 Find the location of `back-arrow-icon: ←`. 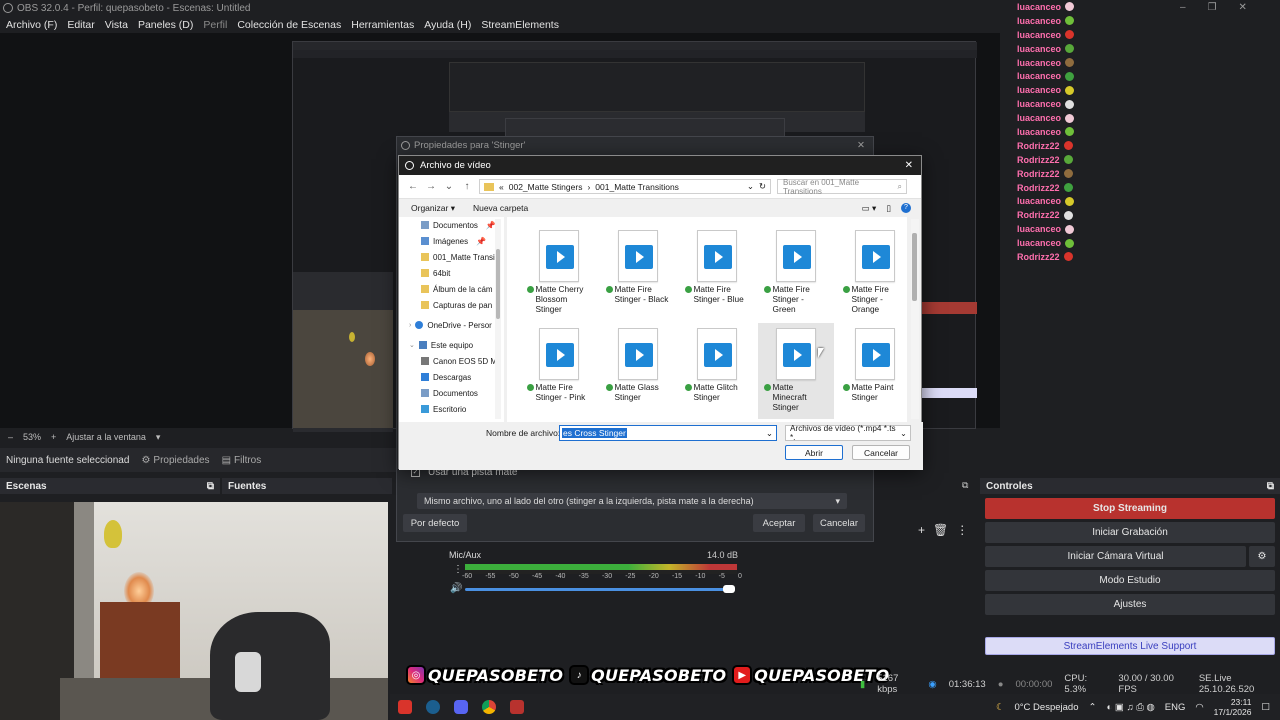

back-arrow-icon: ← is located at coordinates (413, 186).